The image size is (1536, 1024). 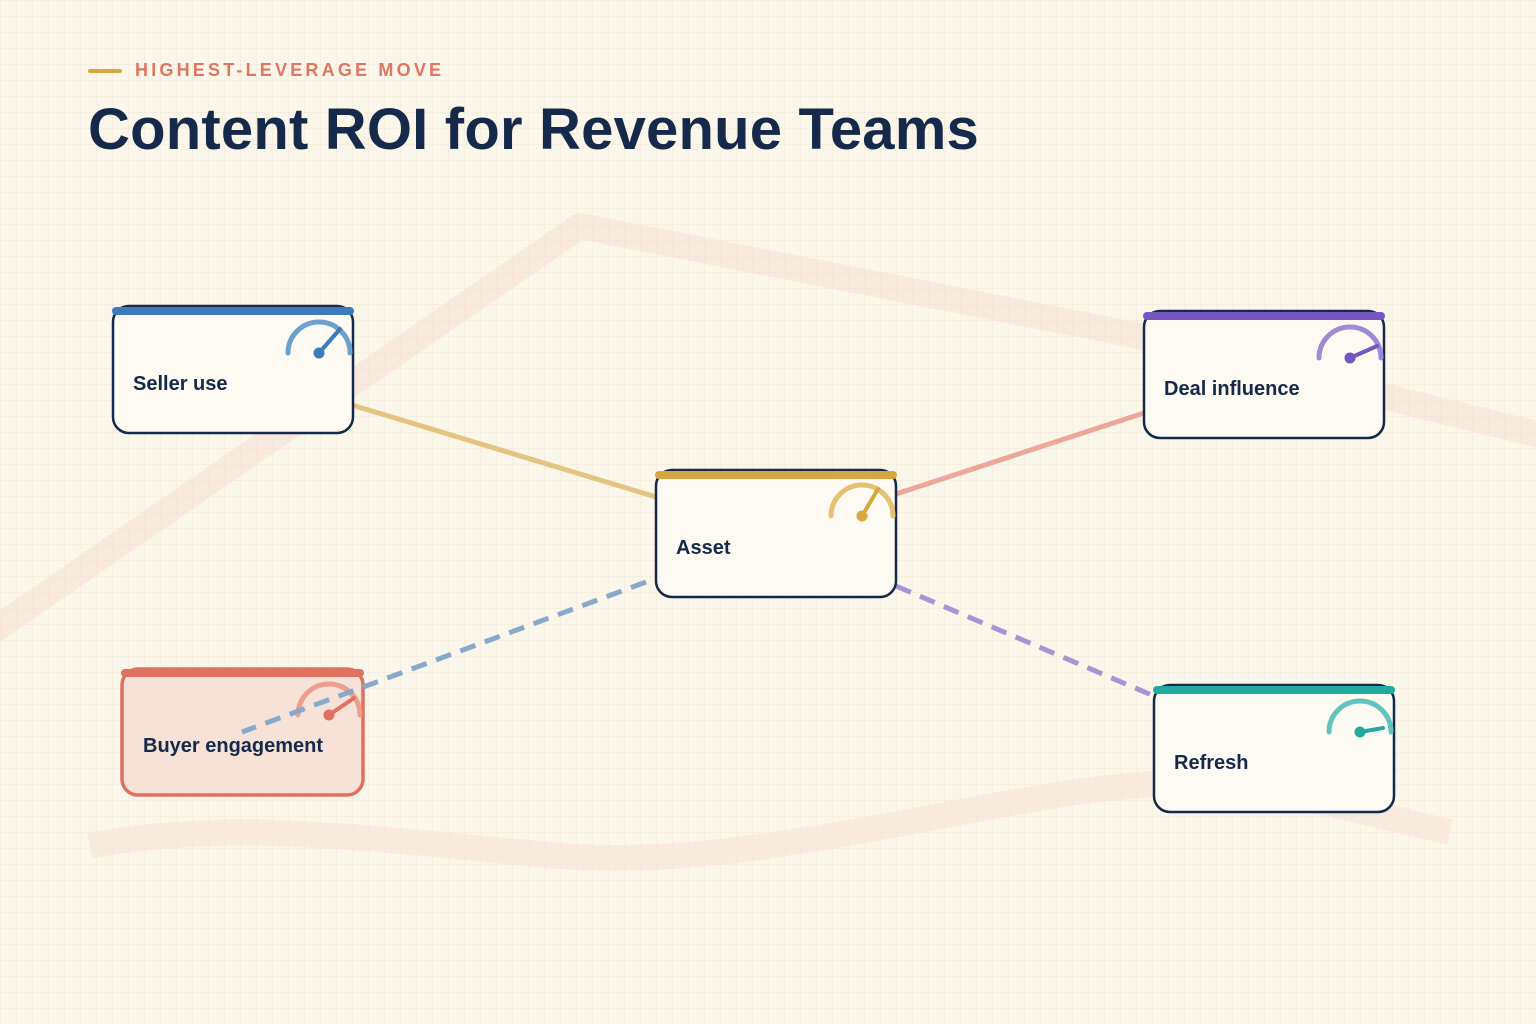 I want to click on node-deal-influence: Deal influence, so click(x=1264, y=374).